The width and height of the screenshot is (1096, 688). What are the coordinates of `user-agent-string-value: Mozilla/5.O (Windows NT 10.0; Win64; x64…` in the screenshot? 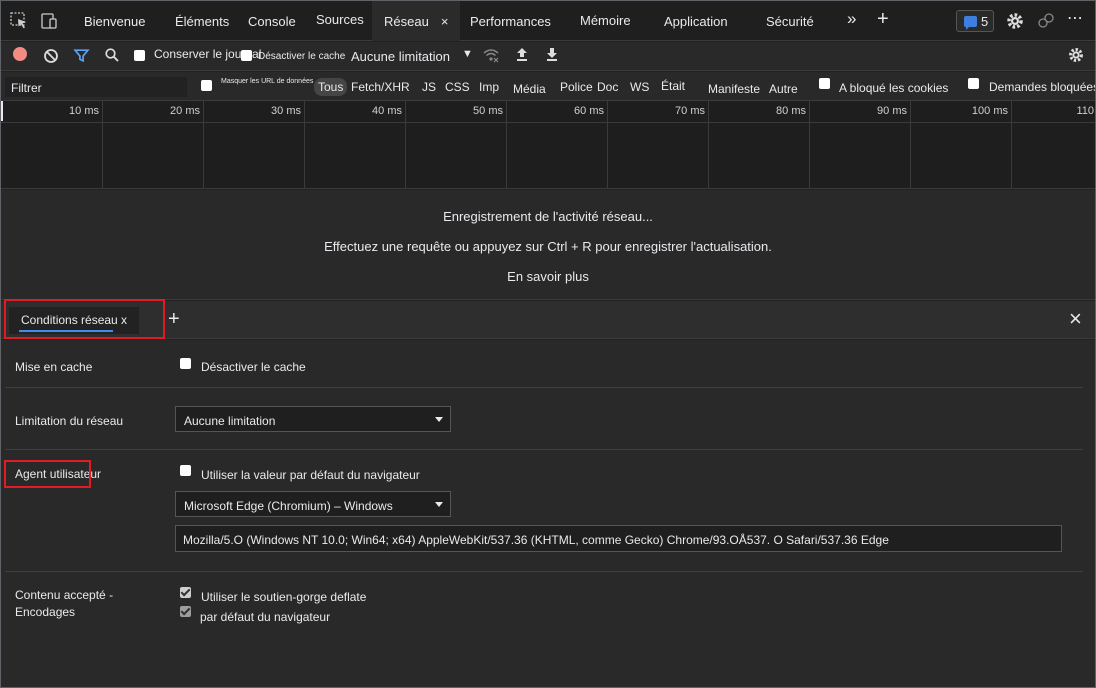 It's located at (536, 540).